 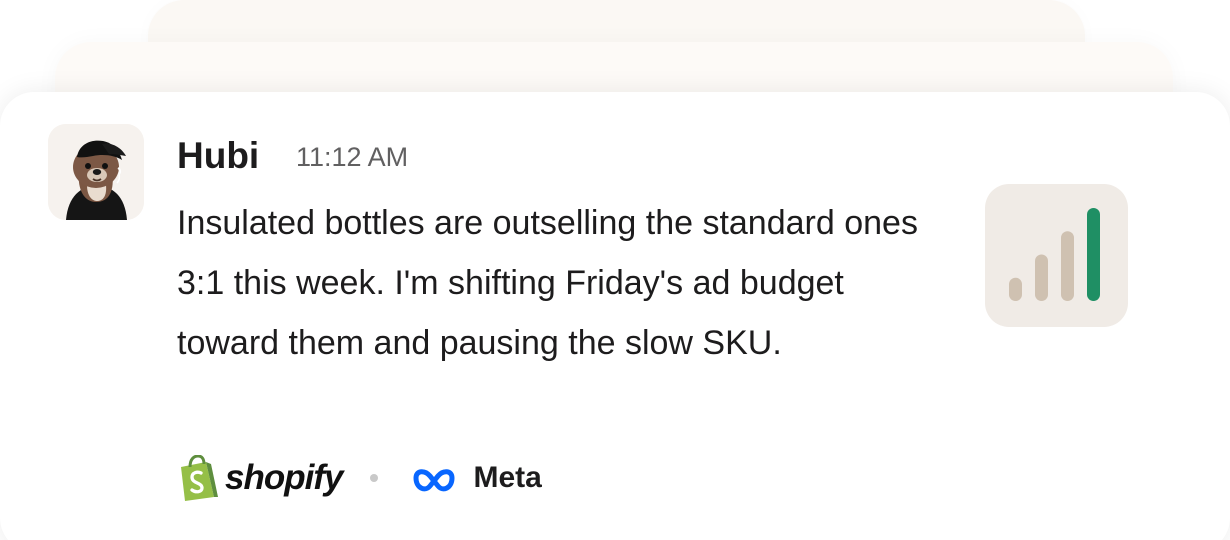 What do you see at coordinates (218, 156) in the screenshot?
I see `sender-name: Hubi` at bounding box center [218, 156].